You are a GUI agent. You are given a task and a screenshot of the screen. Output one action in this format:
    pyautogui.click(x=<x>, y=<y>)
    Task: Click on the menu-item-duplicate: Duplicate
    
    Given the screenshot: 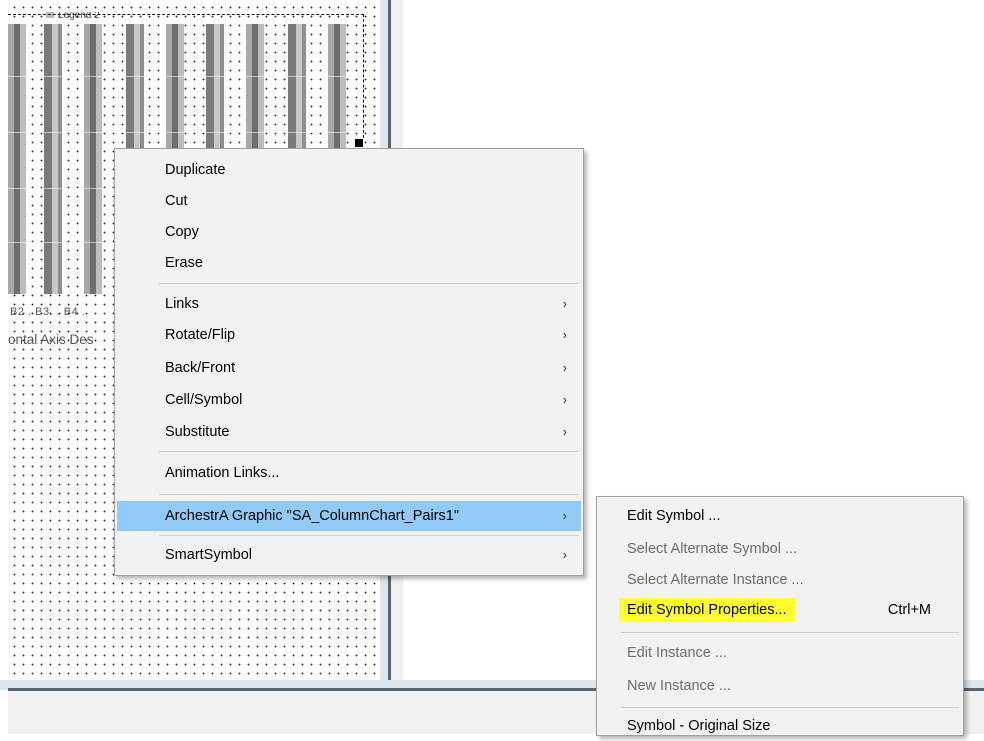 What is the action you would take?
    pyautogui.click(x=349, y=170)
    